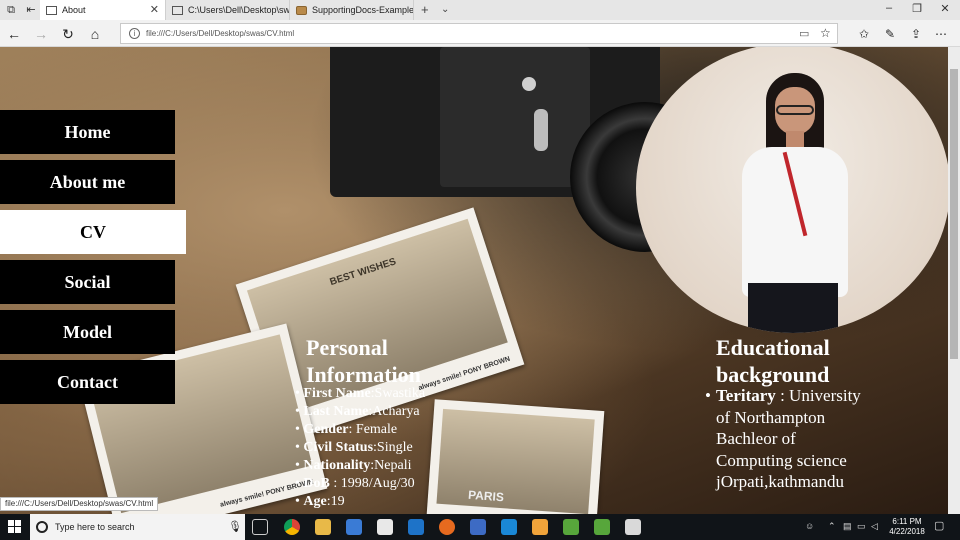 The height and width of the screenshot is (540, 960). Describe the element at coordinates (529, 84) in the screenshot. I see `camera-knob` at that location.